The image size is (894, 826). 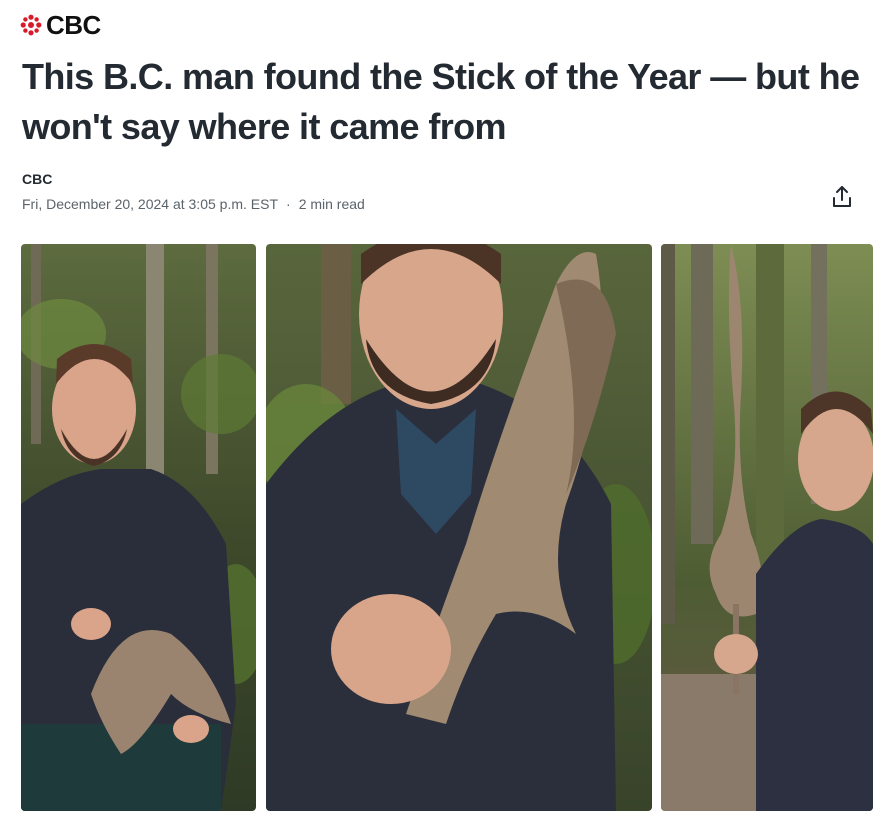 What do you see at coordinates (73, 25) in the screenshot?
I see `logo-text: CBC` at bounding box center [73, 25].